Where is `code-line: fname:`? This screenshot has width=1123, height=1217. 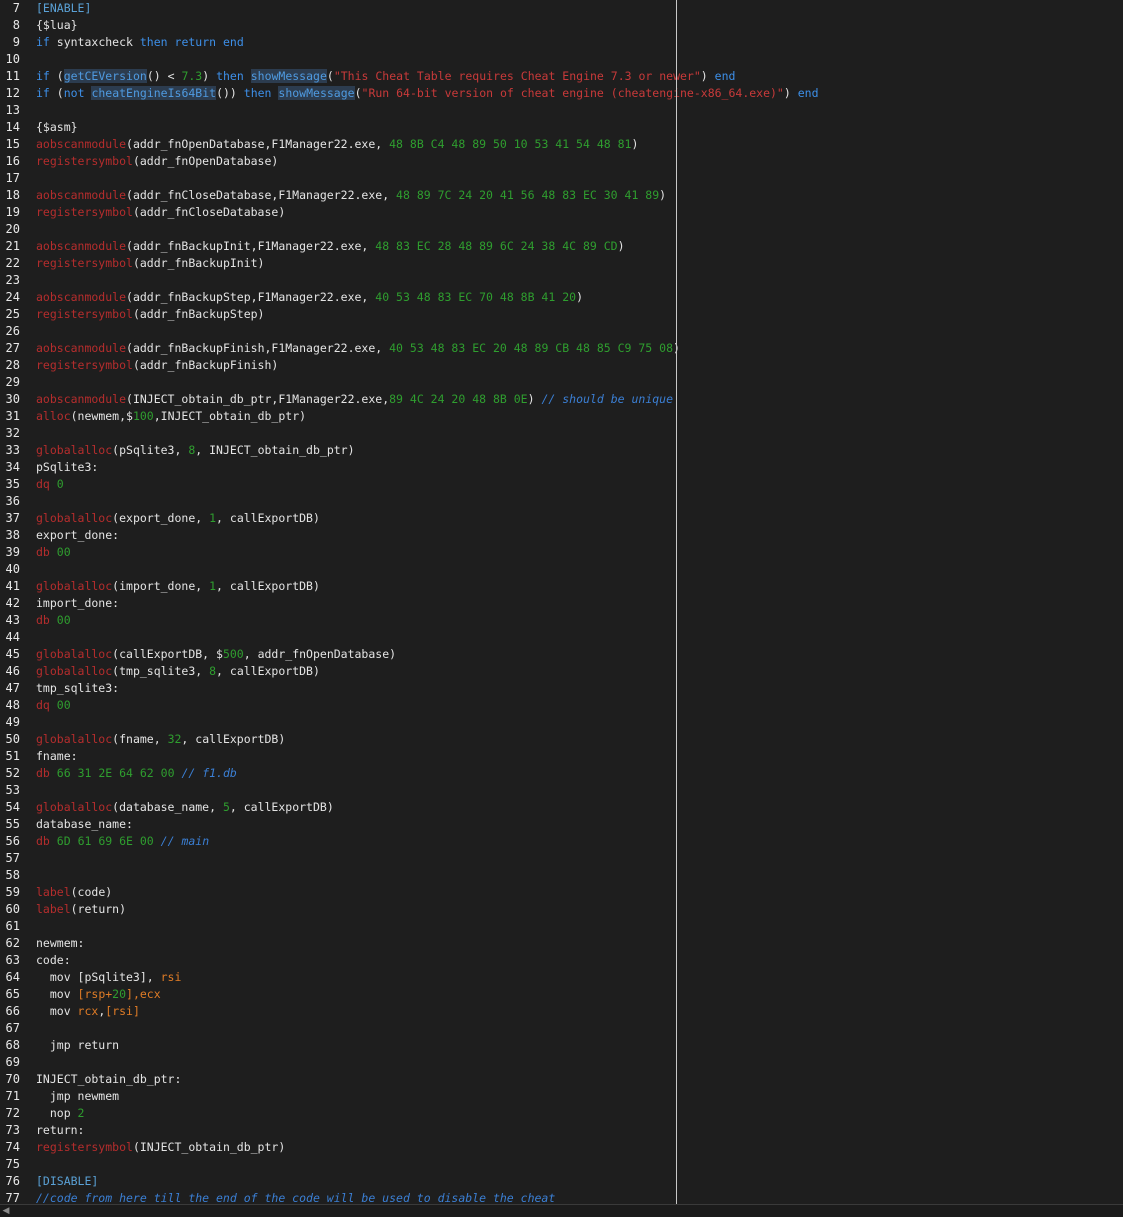 code-line: fname: is located at coordinates (57, 756).